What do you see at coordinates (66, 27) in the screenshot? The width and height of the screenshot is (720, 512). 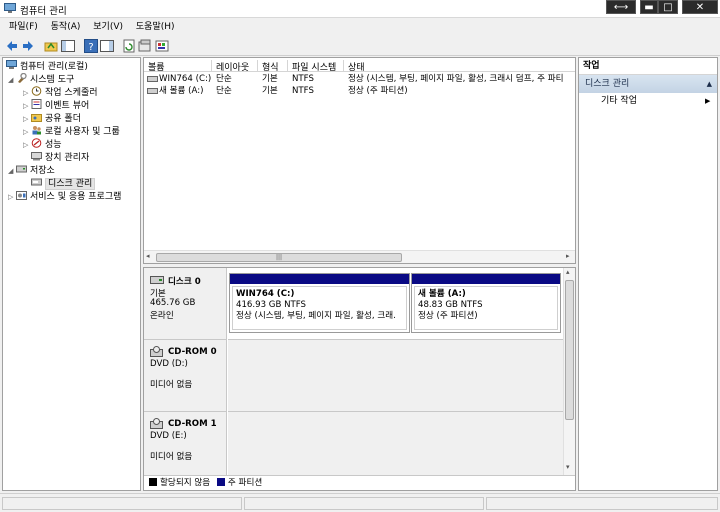 I see `menu-action: 동작(A)` at bounding box center [66, 27].